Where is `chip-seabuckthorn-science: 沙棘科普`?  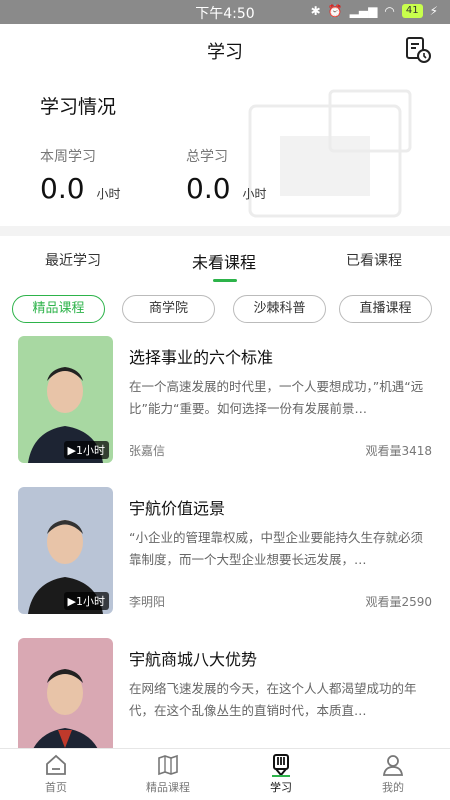
chip-seabuckthorn-science: 沙棘科普 is located at coordinates (279, 309).